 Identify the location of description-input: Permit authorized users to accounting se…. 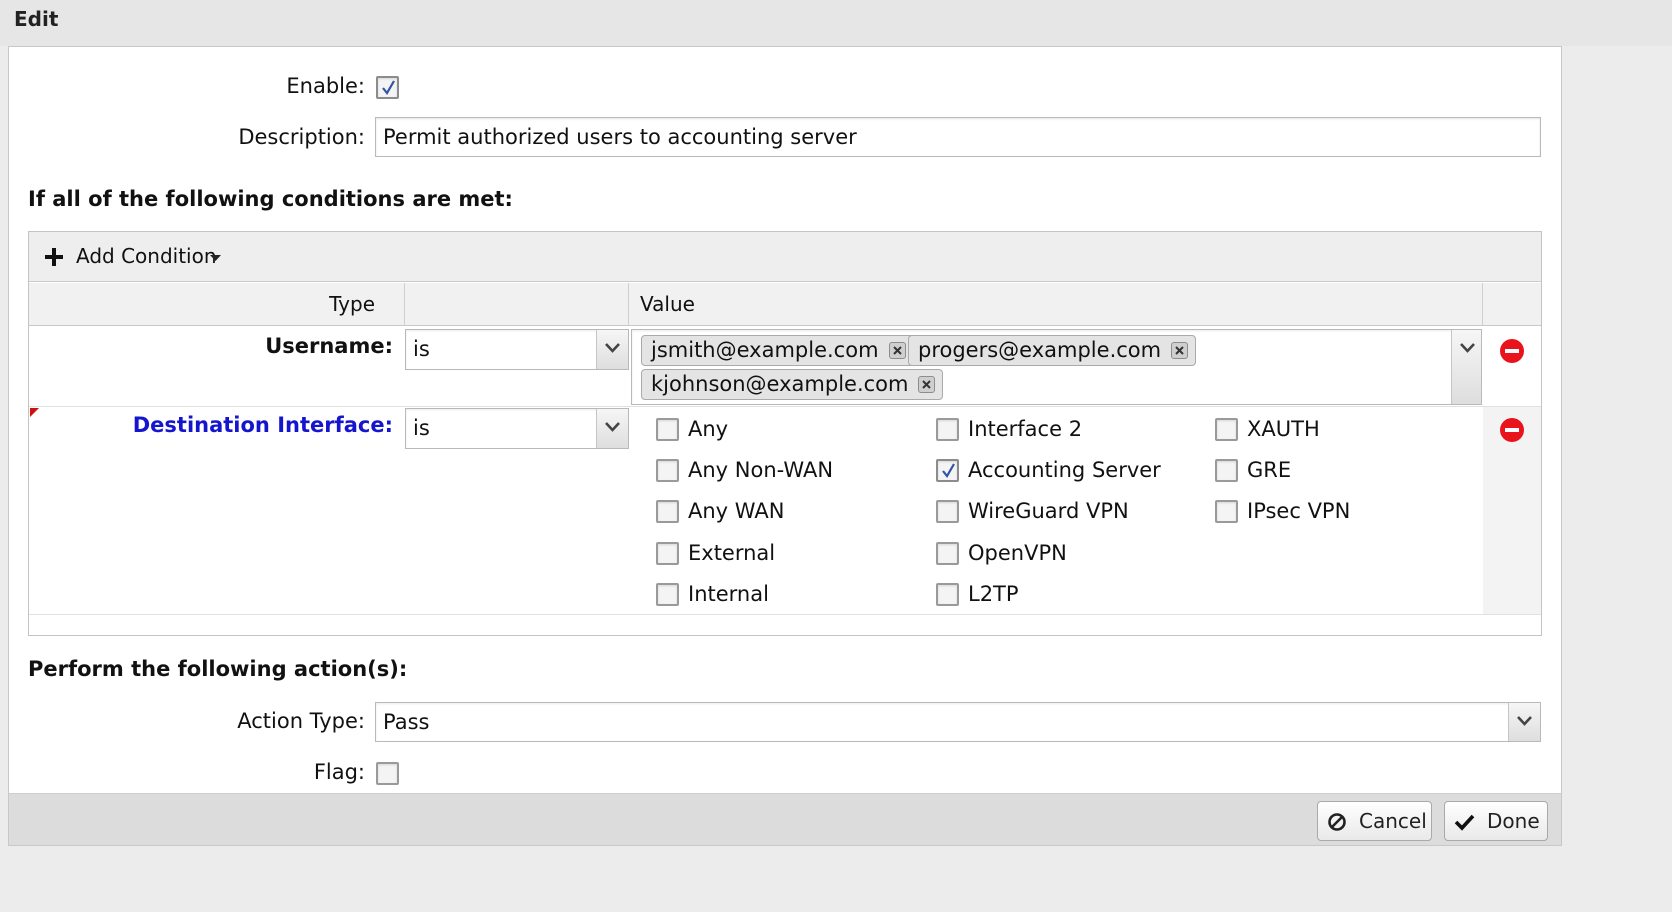
(958, 137).